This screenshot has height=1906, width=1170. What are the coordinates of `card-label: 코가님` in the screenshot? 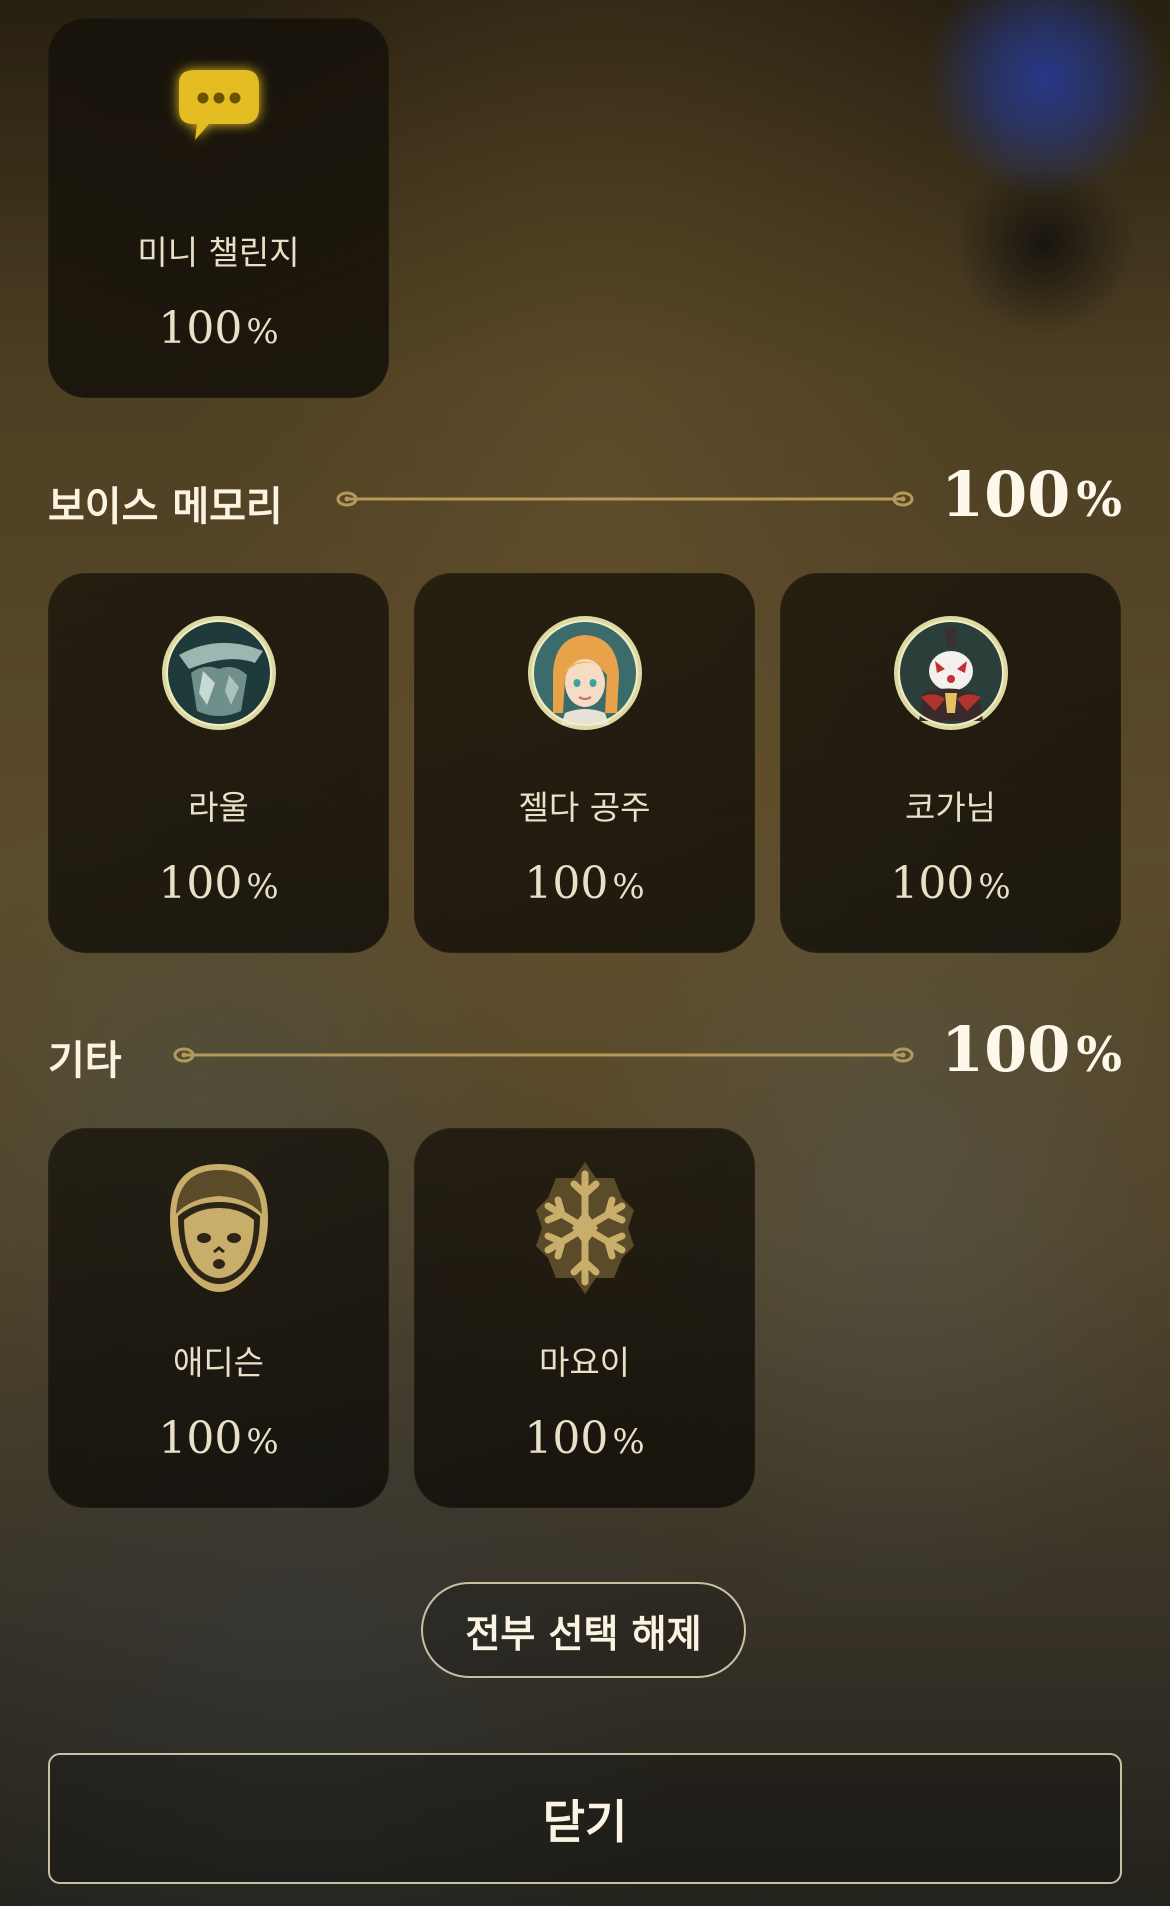 It's located at (950, 807).